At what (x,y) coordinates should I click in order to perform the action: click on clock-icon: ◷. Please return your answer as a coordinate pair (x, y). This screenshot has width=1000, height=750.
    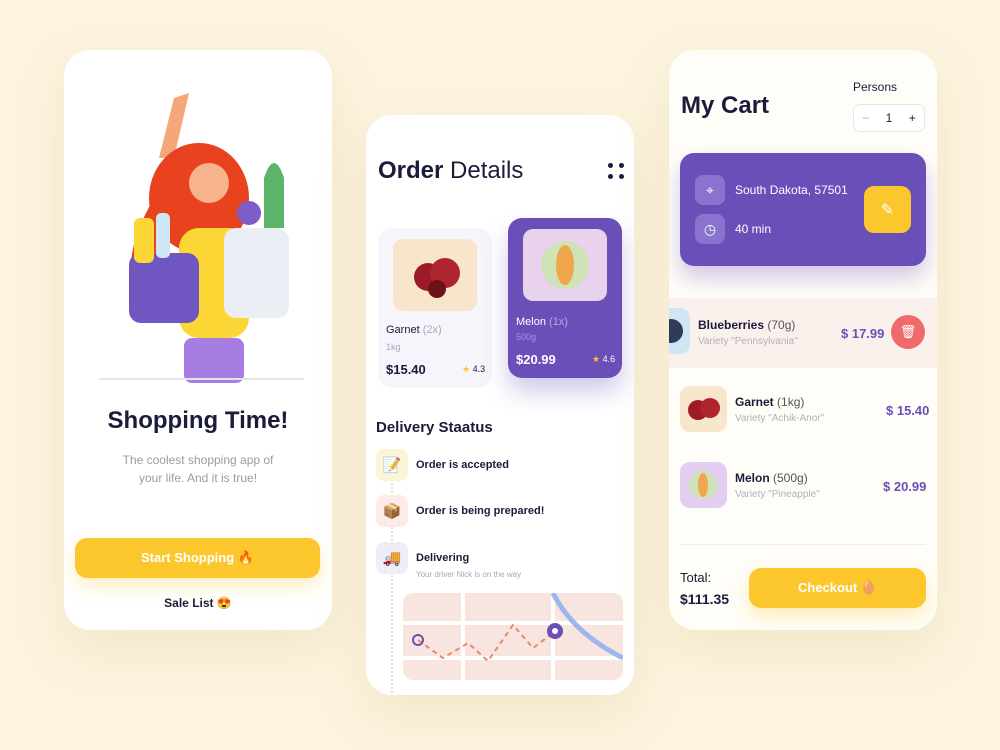
    Looking at the image, I should click on (710, 229).